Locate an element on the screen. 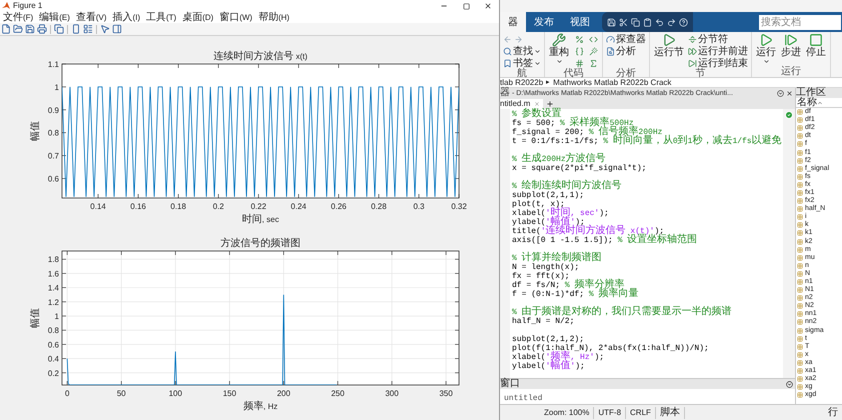  ribbon-button: 重构 is located at coordinates (559, 49).